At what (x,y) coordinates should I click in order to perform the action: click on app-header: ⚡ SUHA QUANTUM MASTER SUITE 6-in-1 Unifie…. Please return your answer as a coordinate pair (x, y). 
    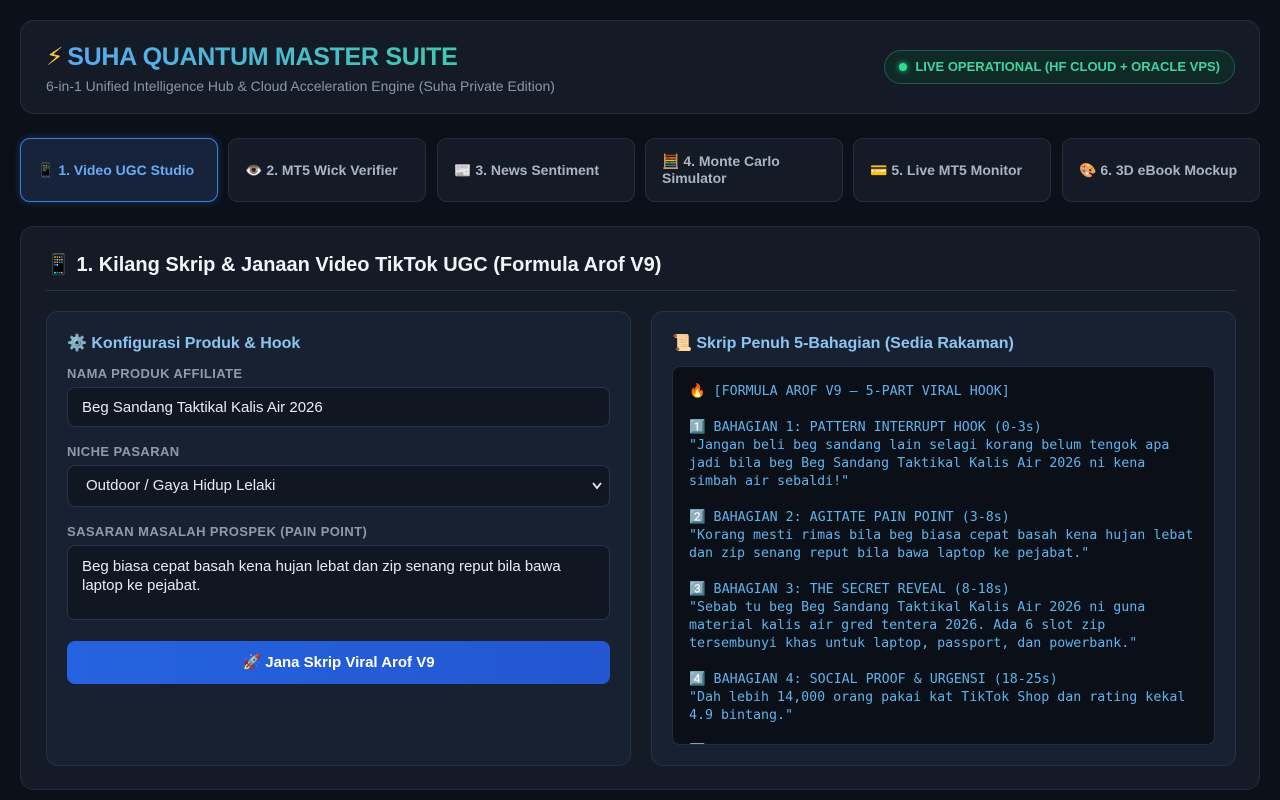
    Looking at the image, I should click on (640, 67).